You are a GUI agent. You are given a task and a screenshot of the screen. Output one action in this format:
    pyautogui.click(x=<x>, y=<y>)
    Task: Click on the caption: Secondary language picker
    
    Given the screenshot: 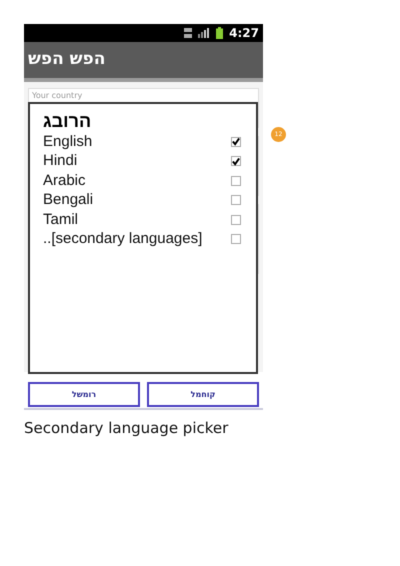 What is the action you would take?
    pyautogui.click(x=127, y=428)
    